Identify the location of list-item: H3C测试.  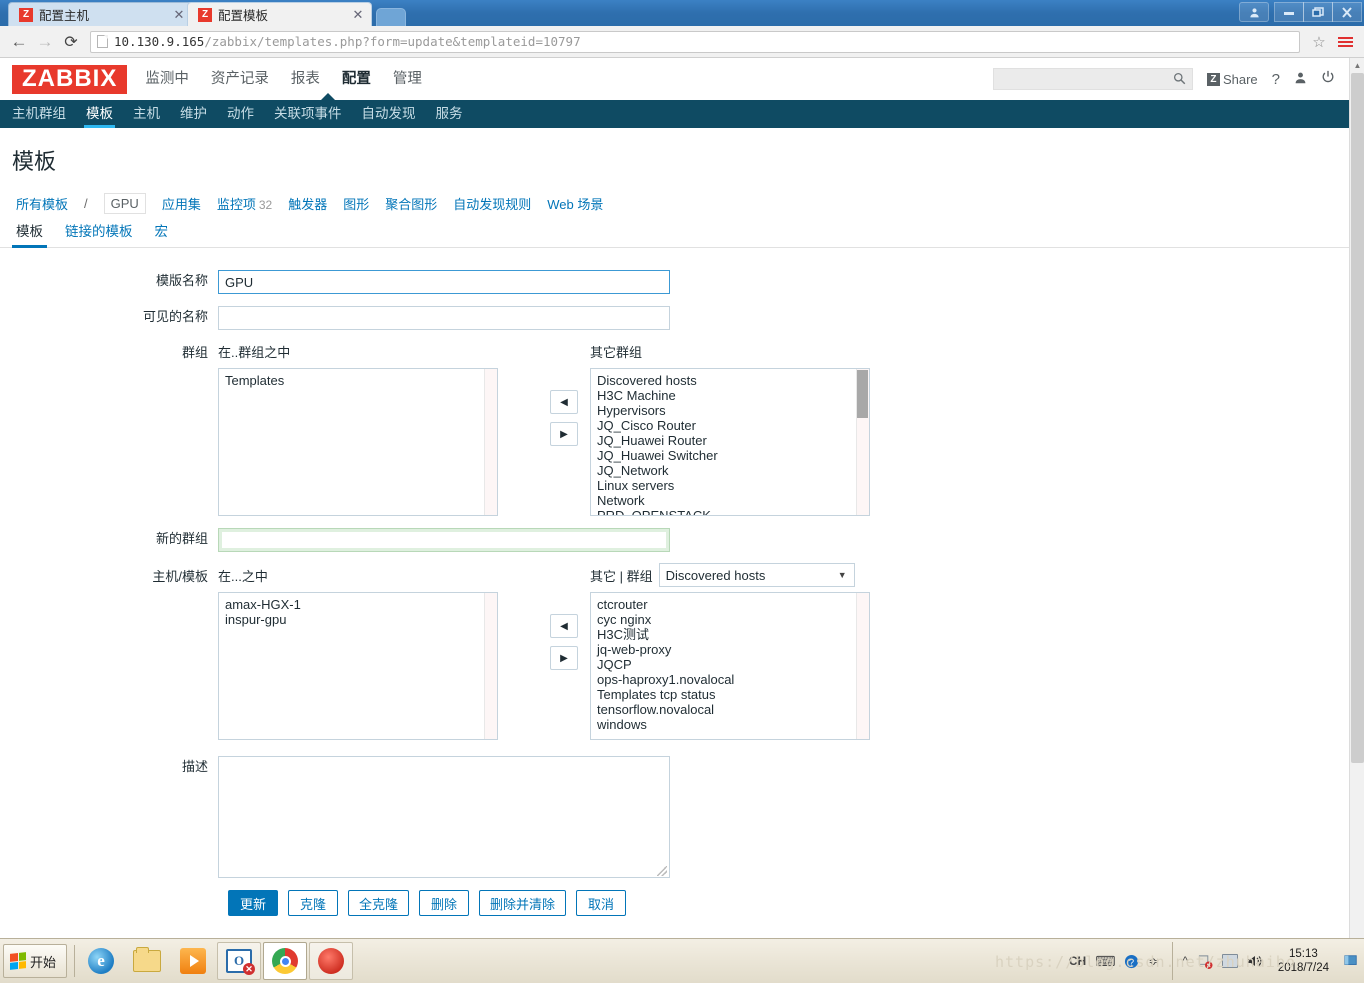
(730, 634).